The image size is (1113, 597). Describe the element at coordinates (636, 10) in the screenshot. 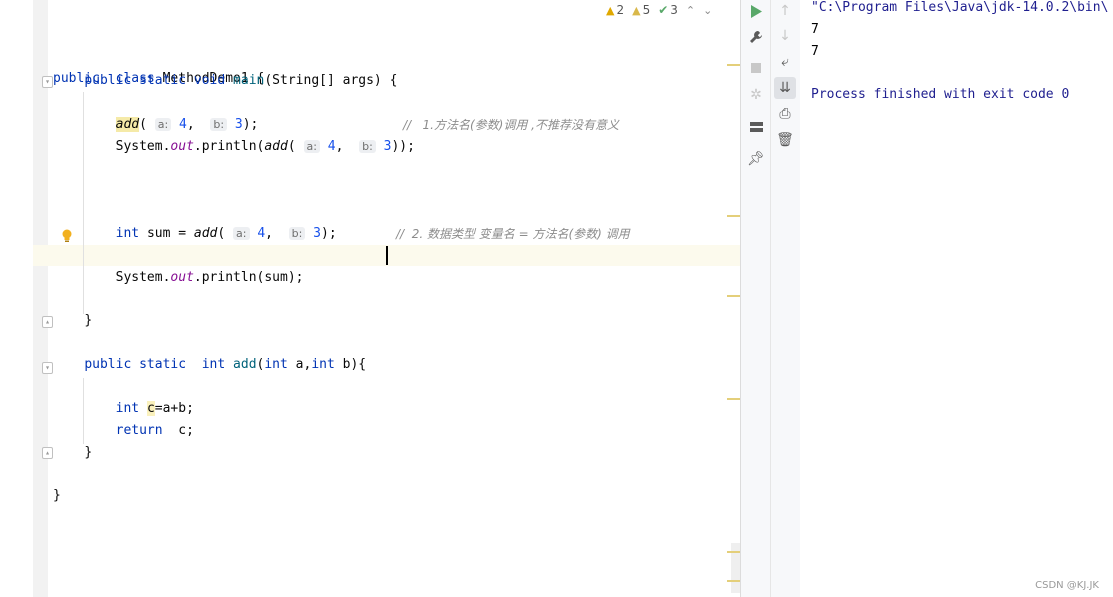

I see `warning-triangle-icon: ▲` at that location.